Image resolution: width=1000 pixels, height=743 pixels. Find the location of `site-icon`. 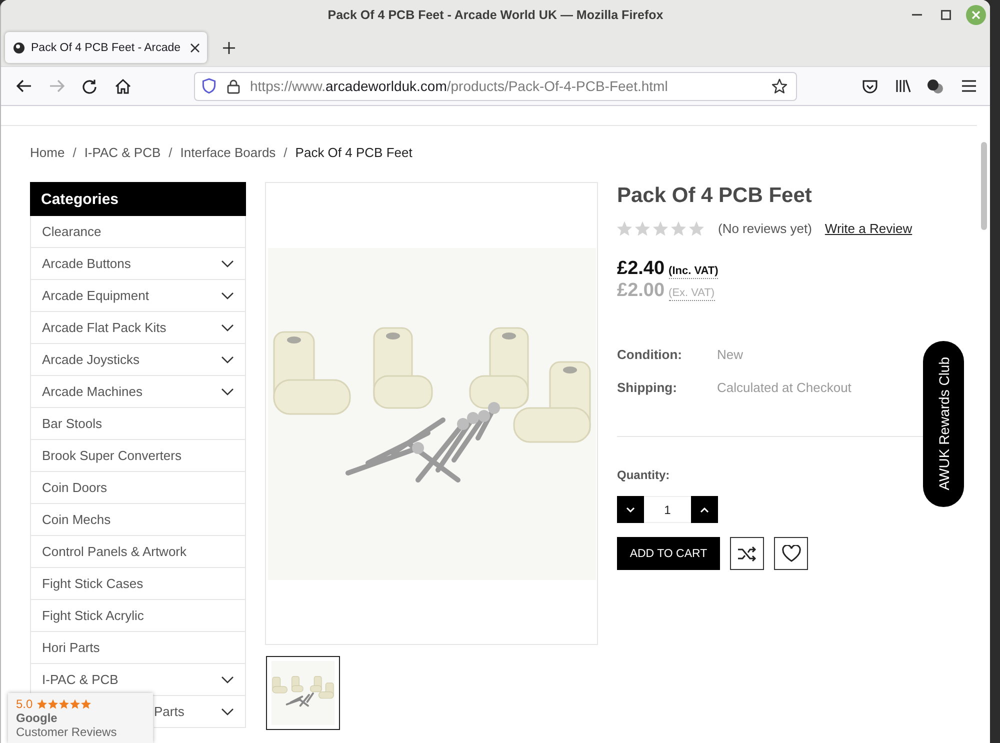

site-icon is located at coordinates (19, 47).